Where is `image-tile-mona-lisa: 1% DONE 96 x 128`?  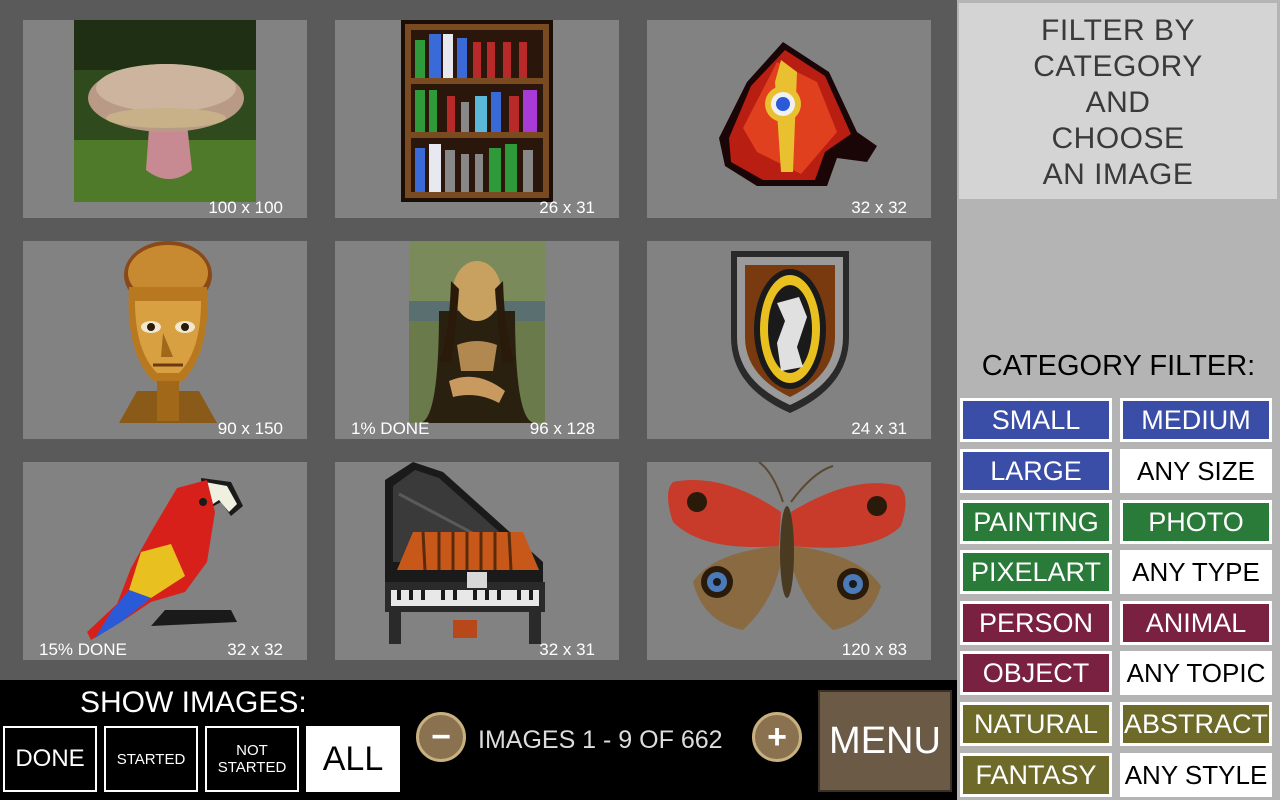
image-tile-mona-lisa: 1% DONE 96 x 128 is located at coordinates (477, 340).